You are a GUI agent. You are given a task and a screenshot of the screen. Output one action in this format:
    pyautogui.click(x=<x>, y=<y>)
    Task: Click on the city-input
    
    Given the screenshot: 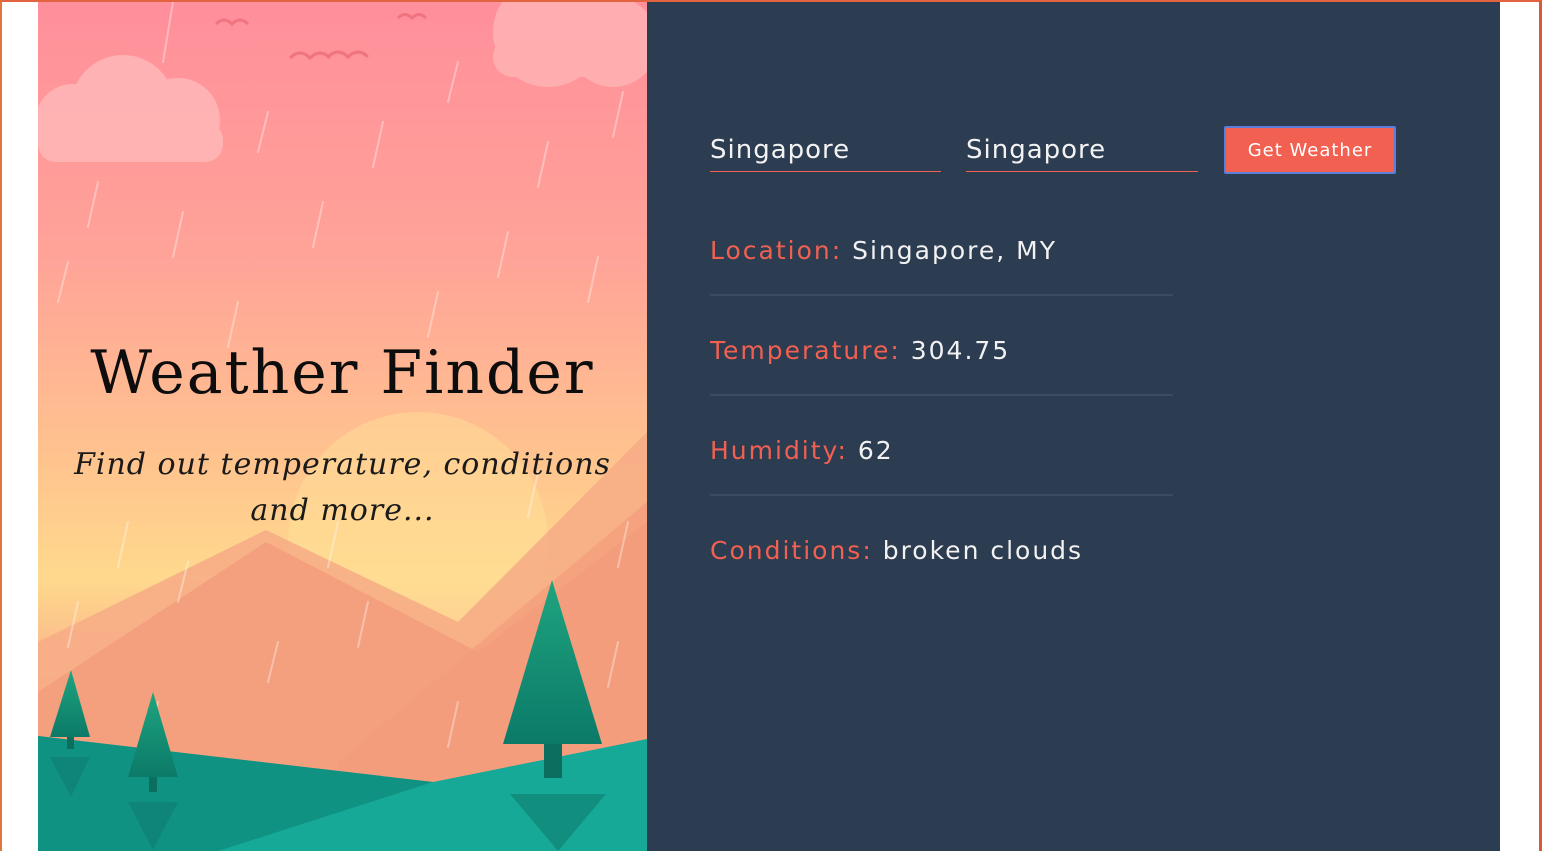 What is the action you would take?
    pyautogui.click(x=825, y=150)
    